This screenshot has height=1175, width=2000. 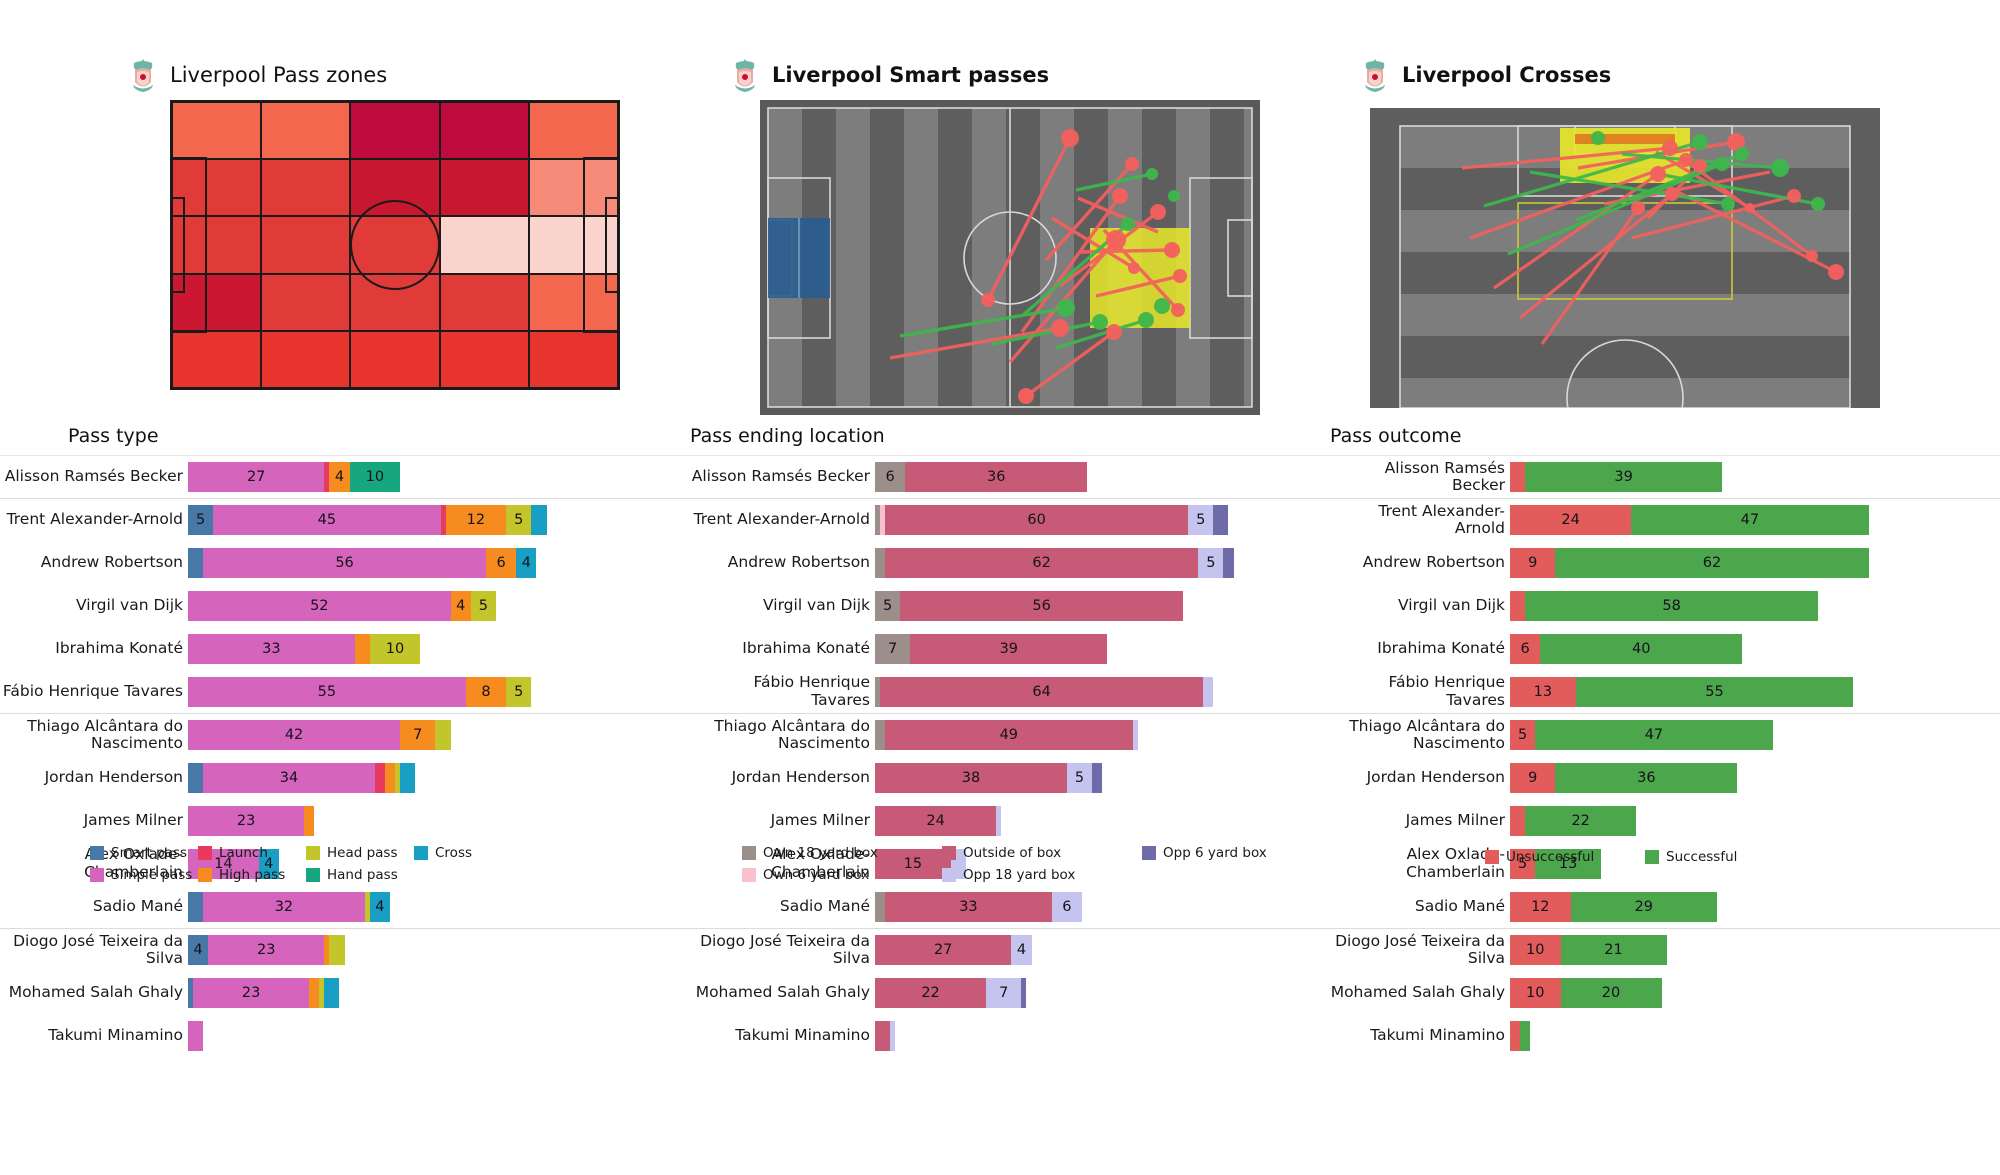 What do you see at coordinates (1102, 477) in the screenshot?
I see `stacked-bar: 6 36` at bounding box center [1102, 477].